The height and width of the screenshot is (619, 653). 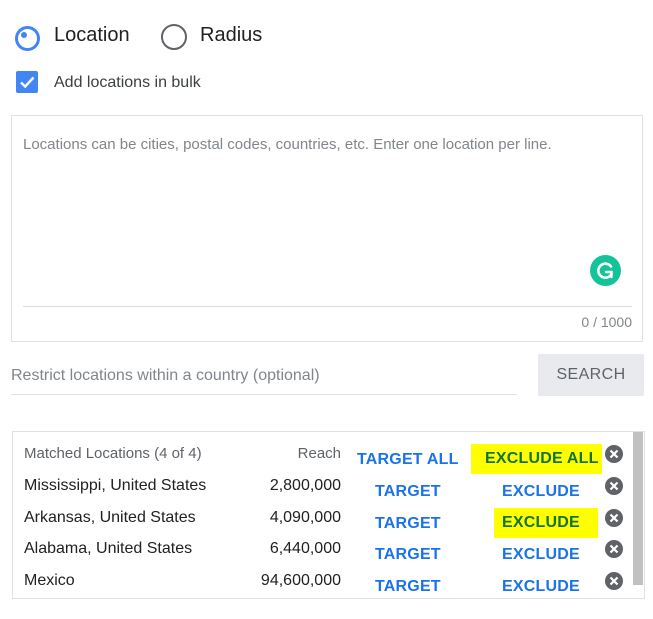 What do you see at coordinates (305, 517) in the screenshot?
I see `location-reach: 4,090,000` at bounding box center [305, 517].